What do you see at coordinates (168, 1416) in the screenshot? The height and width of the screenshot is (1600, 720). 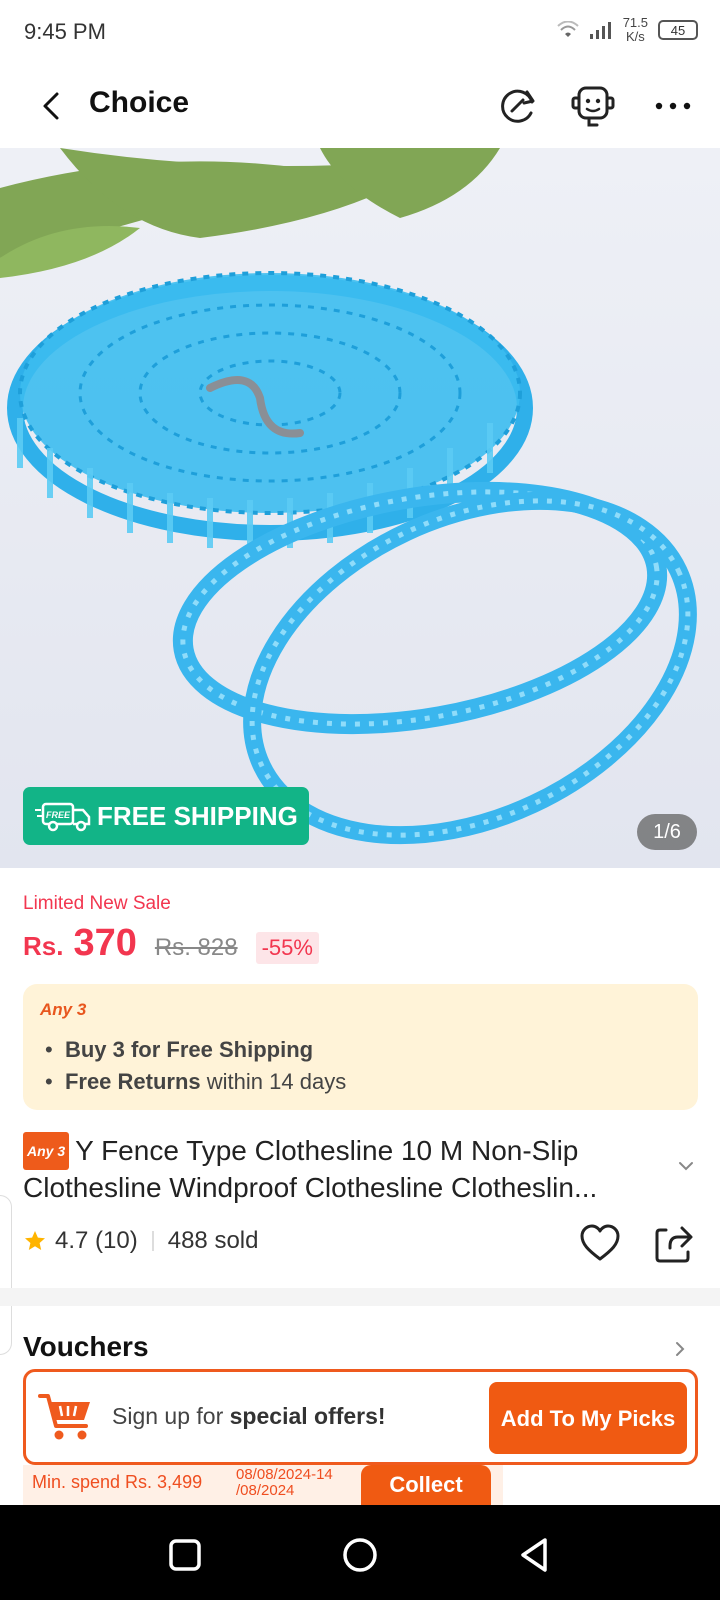 I see `signup-text-prefix: Sign up for` at bounding box center [168, 1416].